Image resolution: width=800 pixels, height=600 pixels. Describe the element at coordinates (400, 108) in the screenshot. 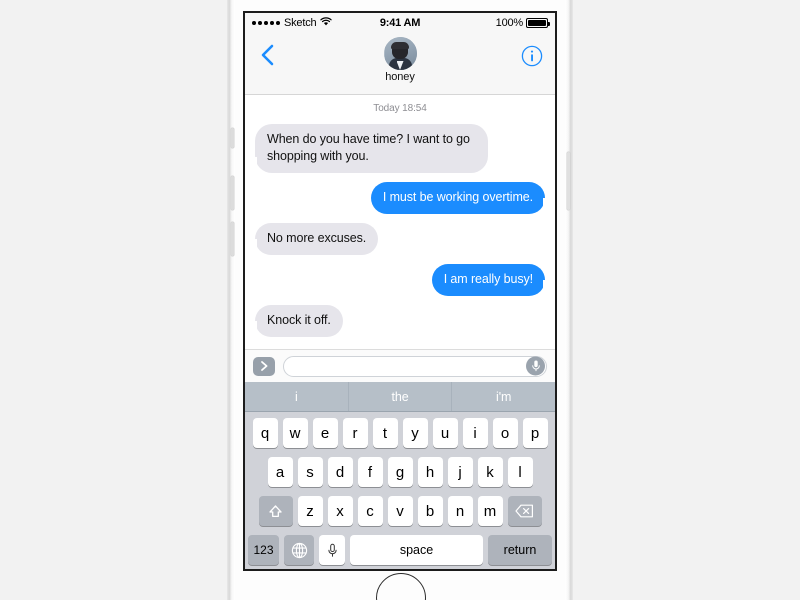

I see `day-timestamp: Today 18:54` at that location.